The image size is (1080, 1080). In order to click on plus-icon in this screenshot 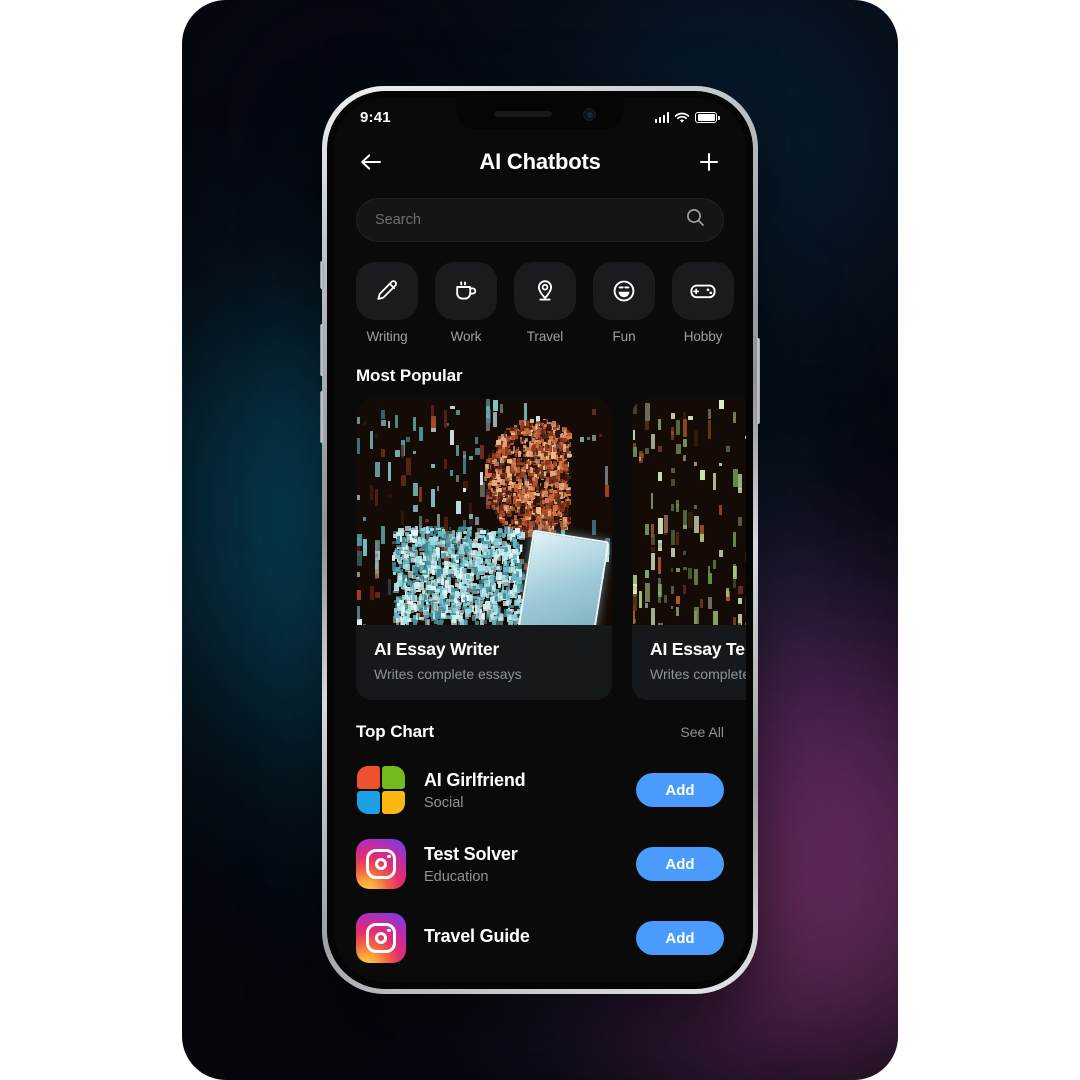, I will do `click(709, 162)`.